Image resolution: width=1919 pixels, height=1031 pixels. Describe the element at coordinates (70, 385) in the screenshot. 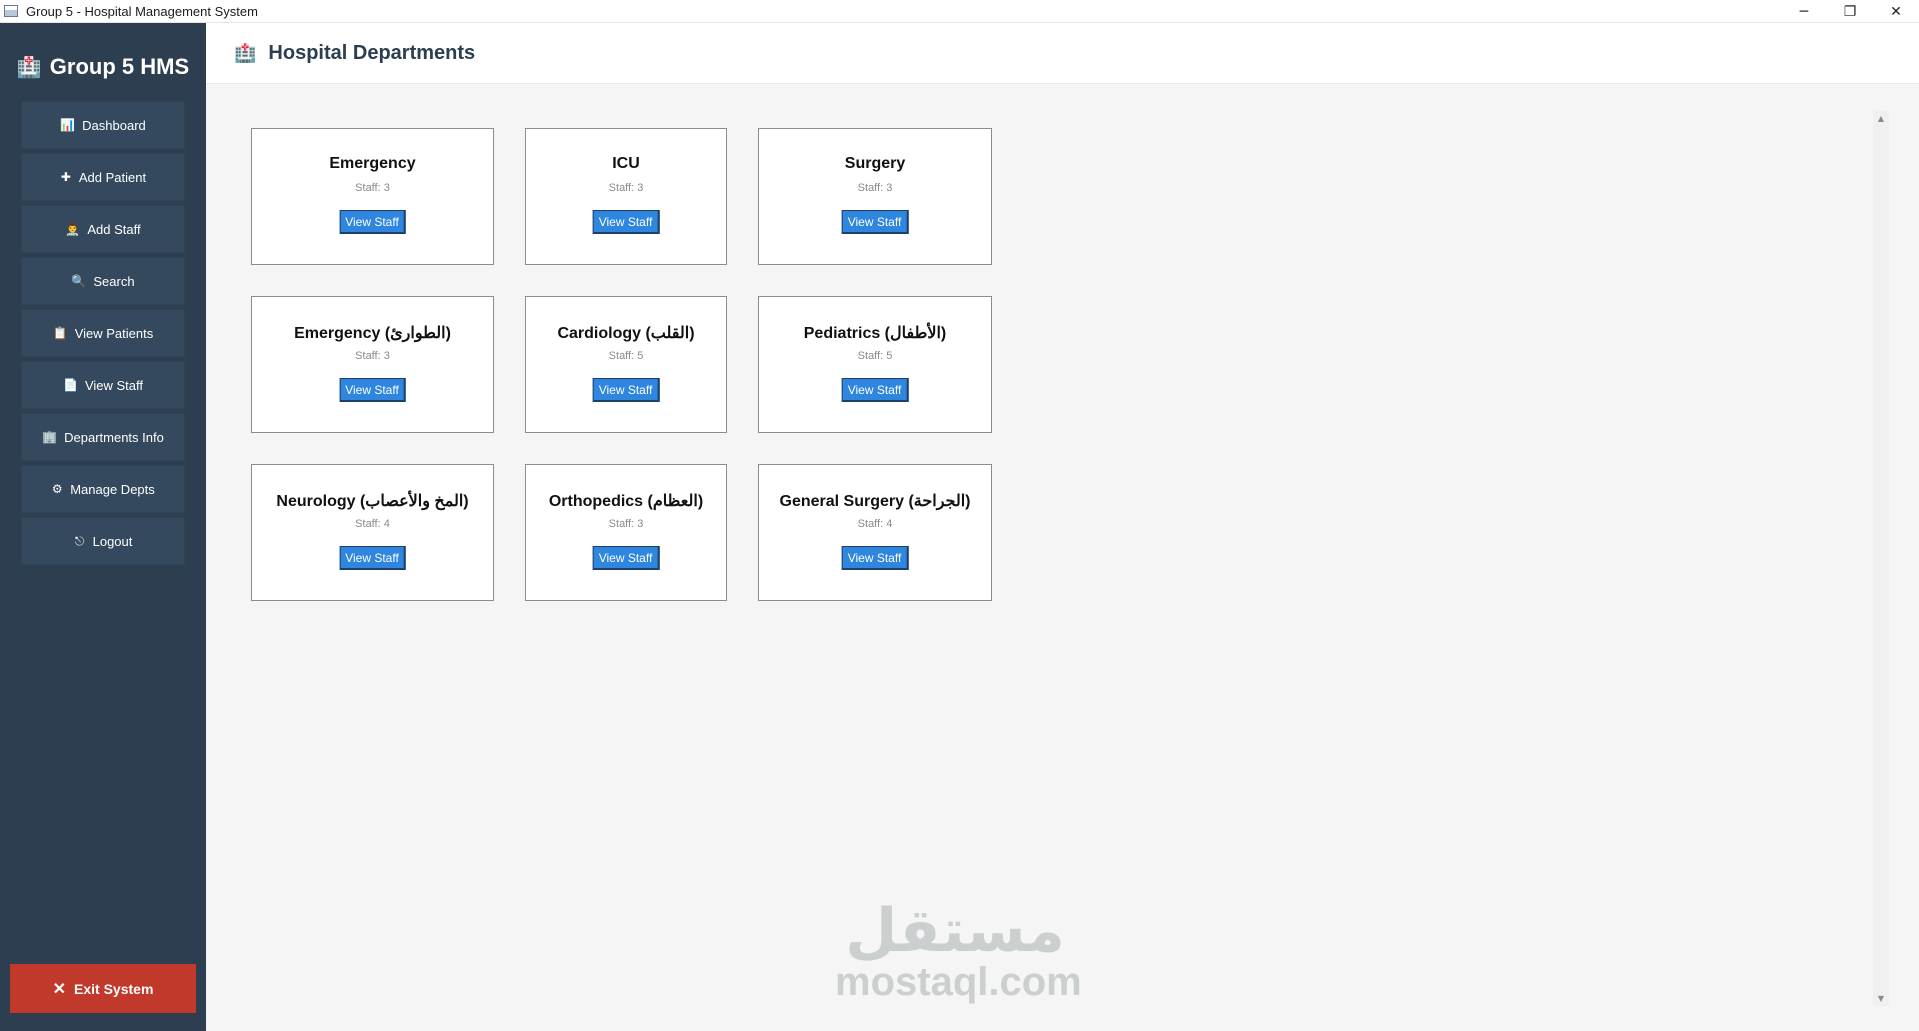

I see `list-icon: 📄` at that location.